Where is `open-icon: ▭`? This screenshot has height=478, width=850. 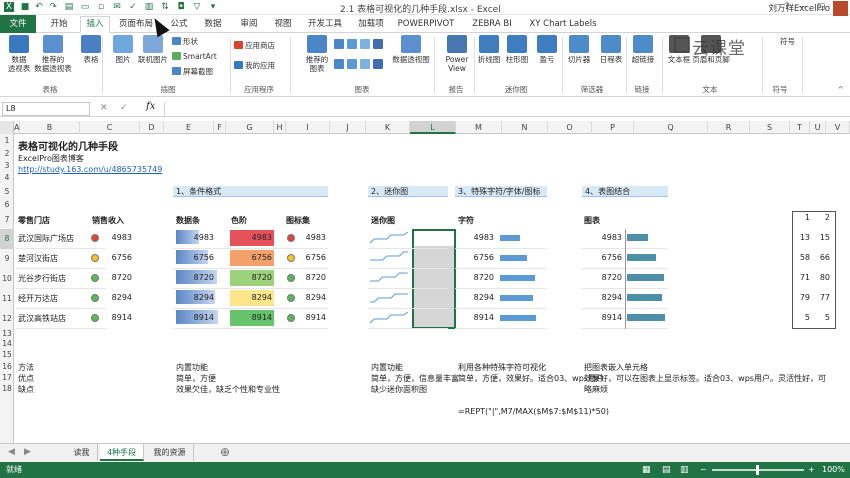
open-icon: ▭ is located at coordinates (85, 7).